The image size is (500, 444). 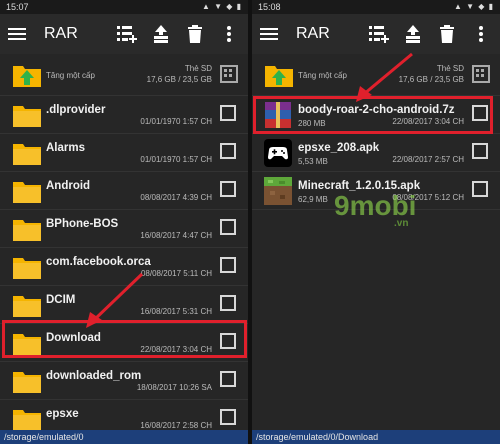 I want to click on folder-date: 22/08/2017 3:04 CH, so click(x=176, y=349).